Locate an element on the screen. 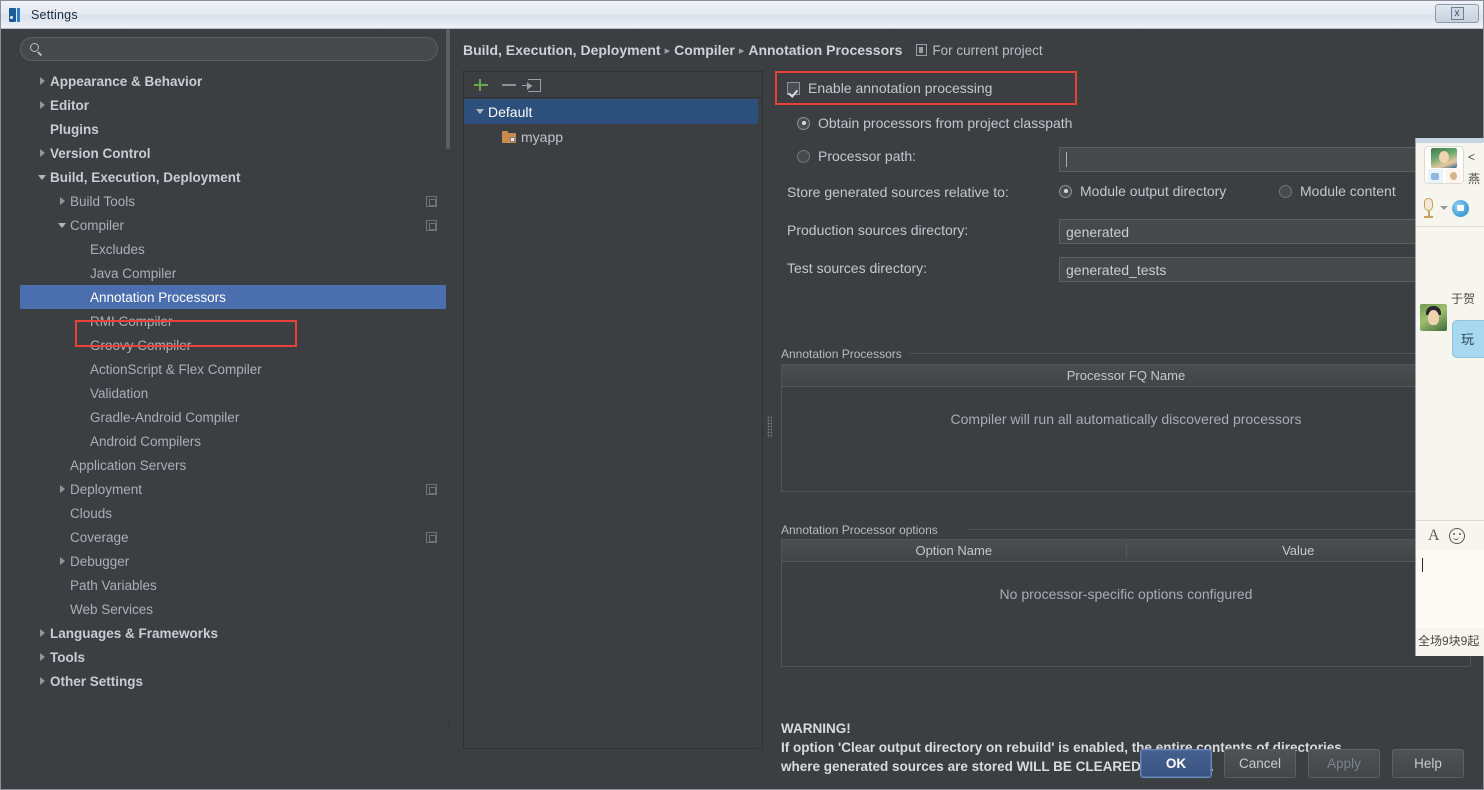  text-caret is located at coordinates (1422, 565).